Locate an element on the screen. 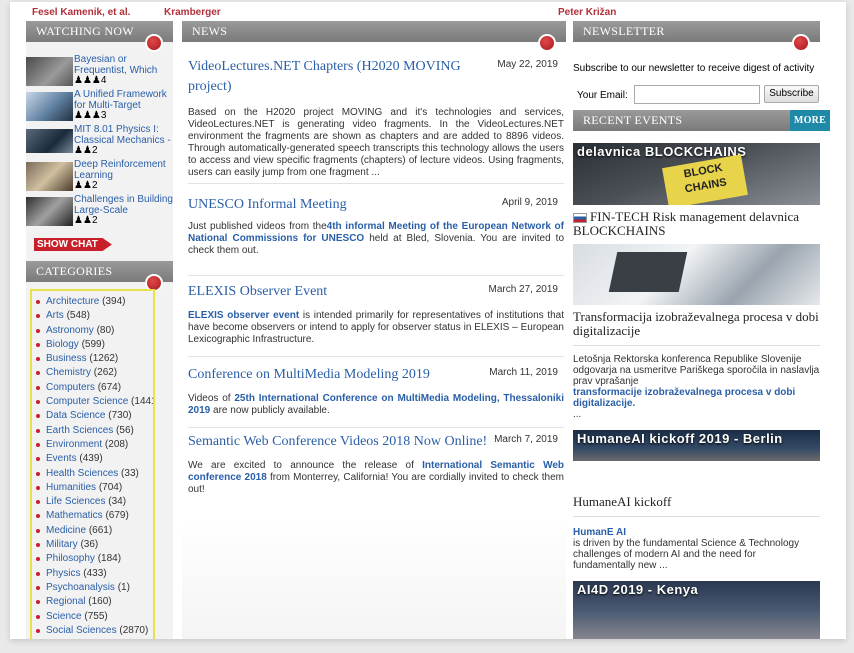  category-item: Environment (208) is located at coordinates (92, 445).